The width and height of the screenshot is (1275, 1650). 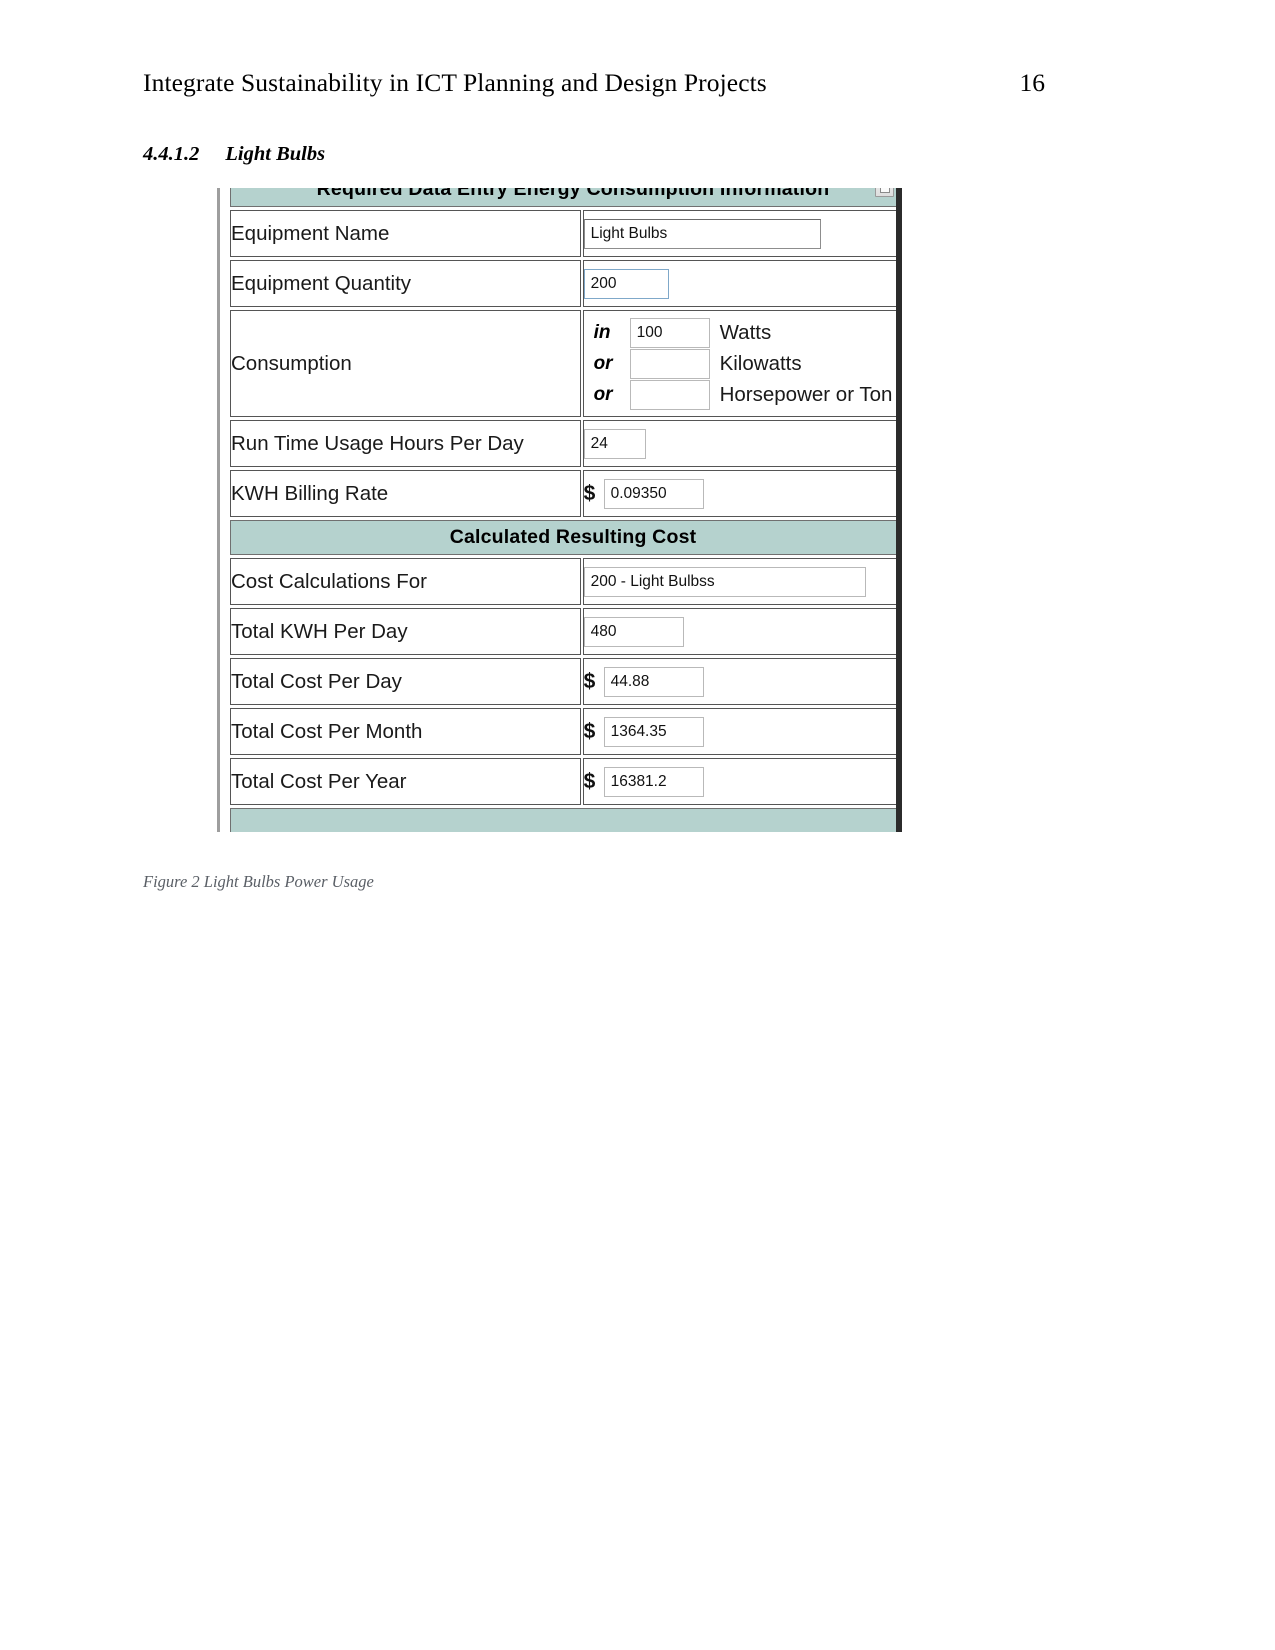 I want to click on table-row: Cost Calculations For 200 - Light Bulbss, so click(x=563, y=581).